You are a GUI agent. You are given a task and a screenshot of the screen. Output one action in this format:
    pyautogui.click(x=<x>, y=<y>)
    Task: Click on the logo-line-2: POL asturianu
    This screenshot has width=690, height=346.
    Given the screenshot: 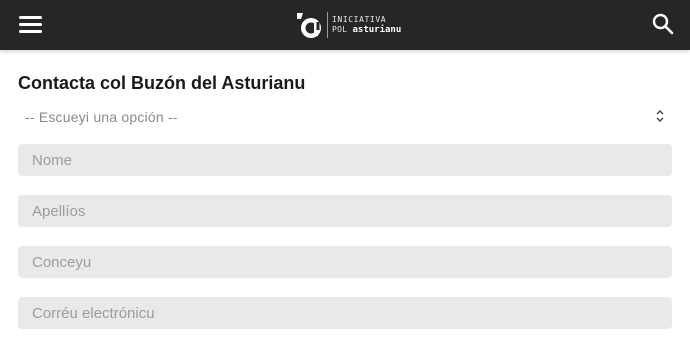 What is the action you would take?
    pyautogui.click(x=366, y=30)
    